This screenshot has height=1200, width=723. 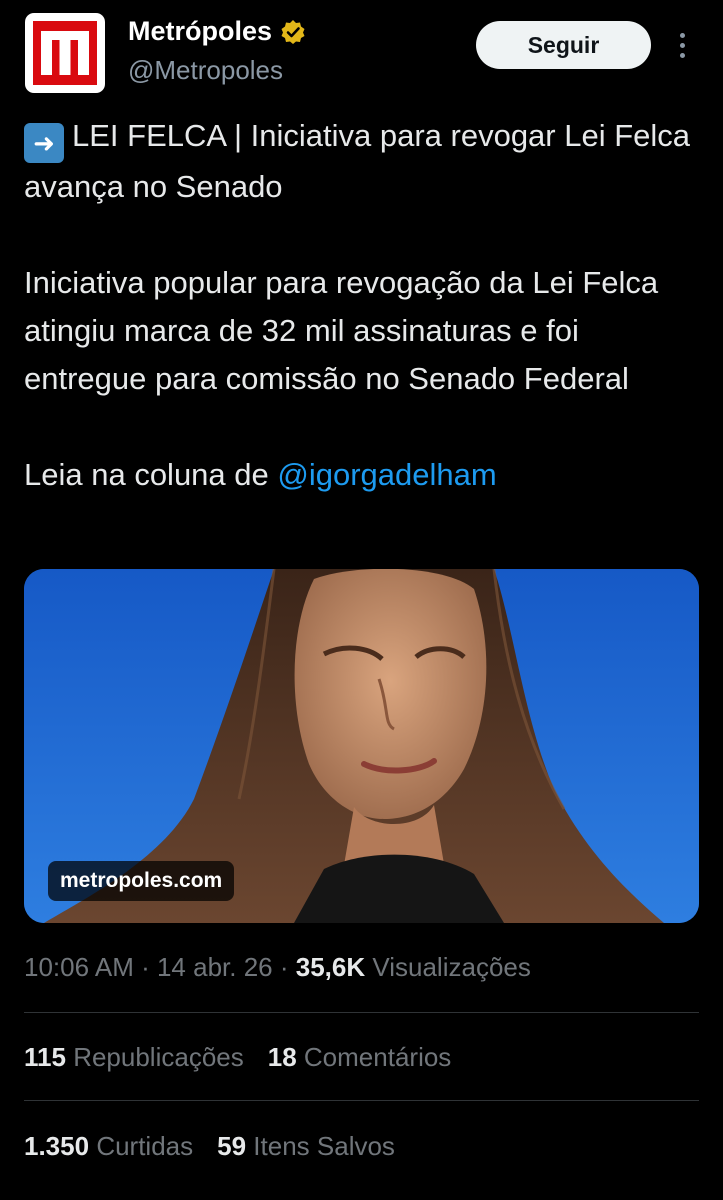 I want to click on follow-button: Seguir, so click(x=563, y=45).